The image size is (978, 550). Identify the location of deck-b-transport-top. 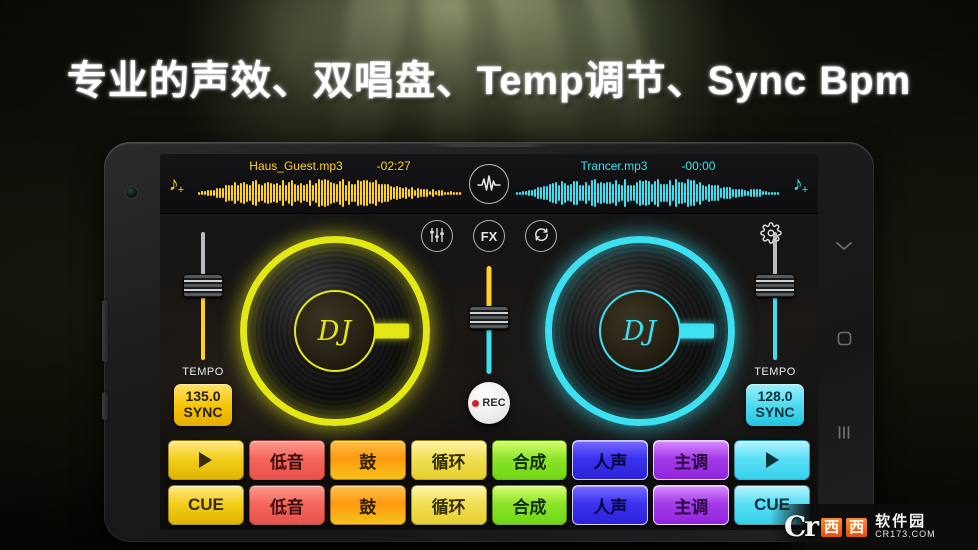
(772, 460).